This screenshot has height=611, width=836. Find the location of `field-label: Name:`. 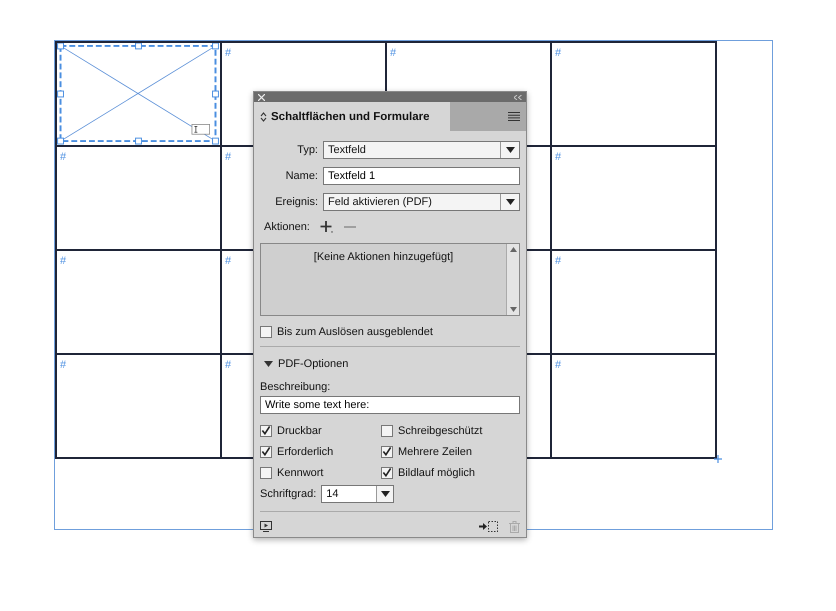

field-label: Name: is located at coordinates (301, 176).